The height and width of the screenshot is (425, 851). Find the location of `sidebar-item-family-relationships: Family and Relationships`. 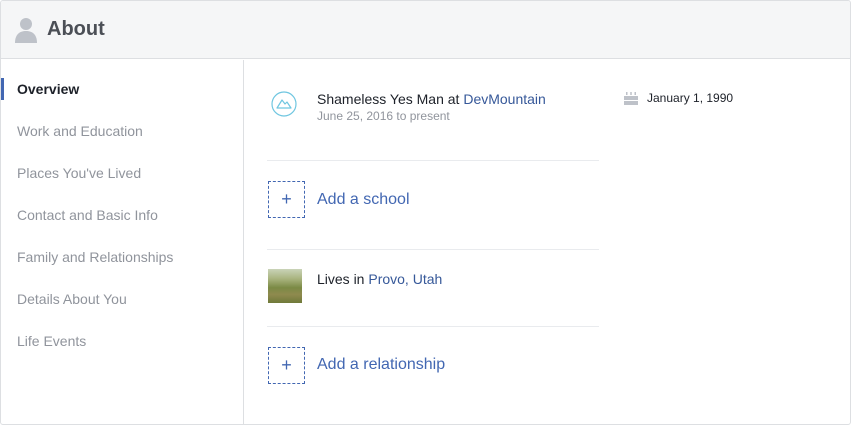

sidebar-item-family-relationships: Family and Relationships is located at coordinates (122, 257).